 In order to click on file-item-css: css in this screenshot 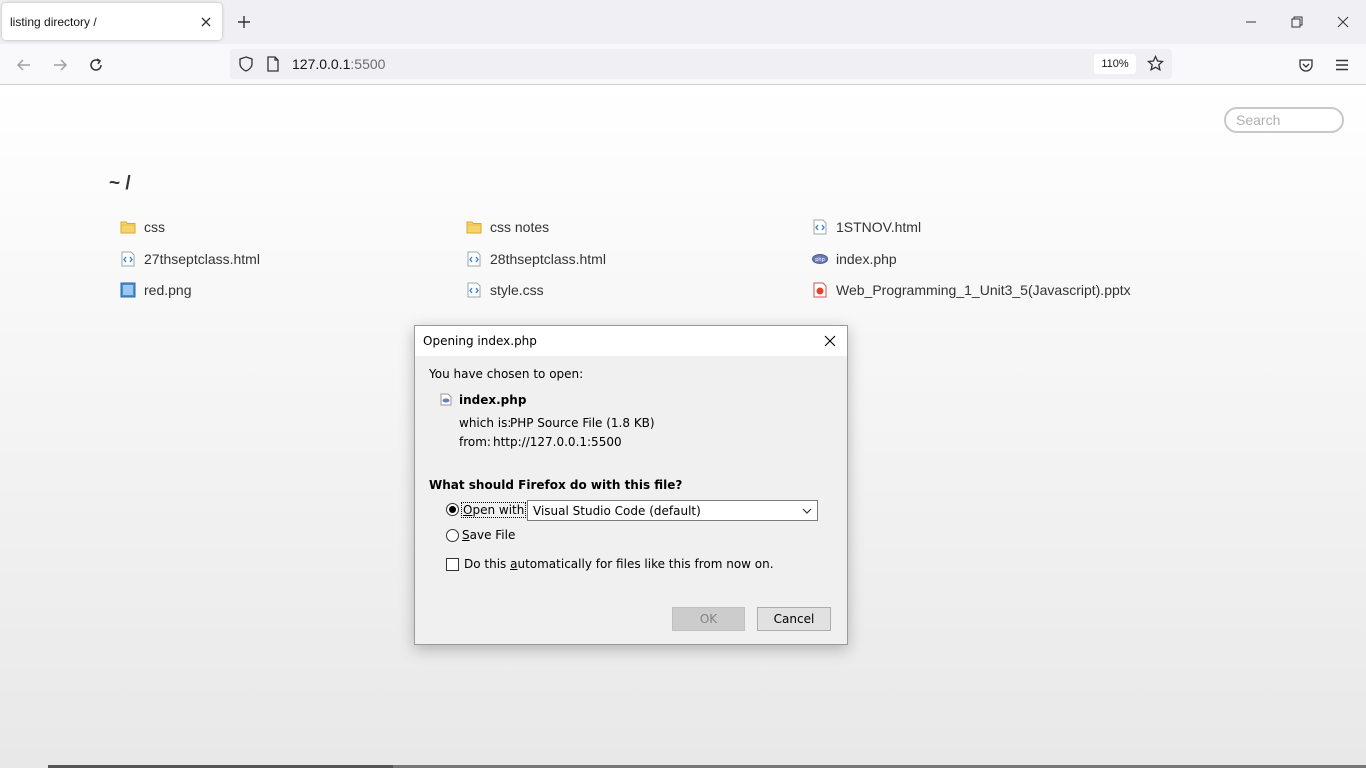, I will do `click(142, 227)`.